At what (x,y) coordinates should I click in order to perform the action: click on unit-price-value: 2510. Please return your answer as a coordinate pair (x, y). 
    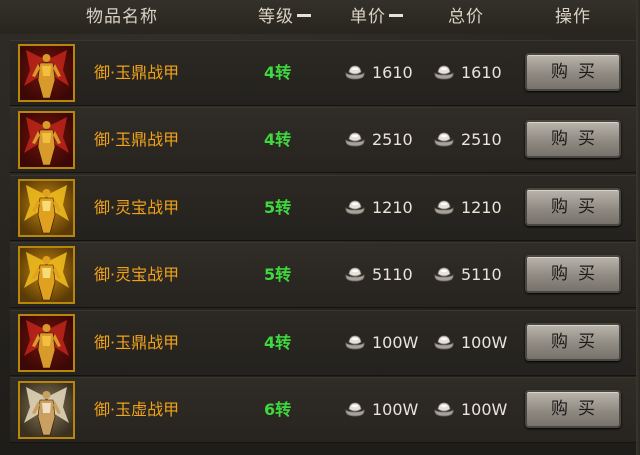
    Looking at the image, I should click on (392, 139).